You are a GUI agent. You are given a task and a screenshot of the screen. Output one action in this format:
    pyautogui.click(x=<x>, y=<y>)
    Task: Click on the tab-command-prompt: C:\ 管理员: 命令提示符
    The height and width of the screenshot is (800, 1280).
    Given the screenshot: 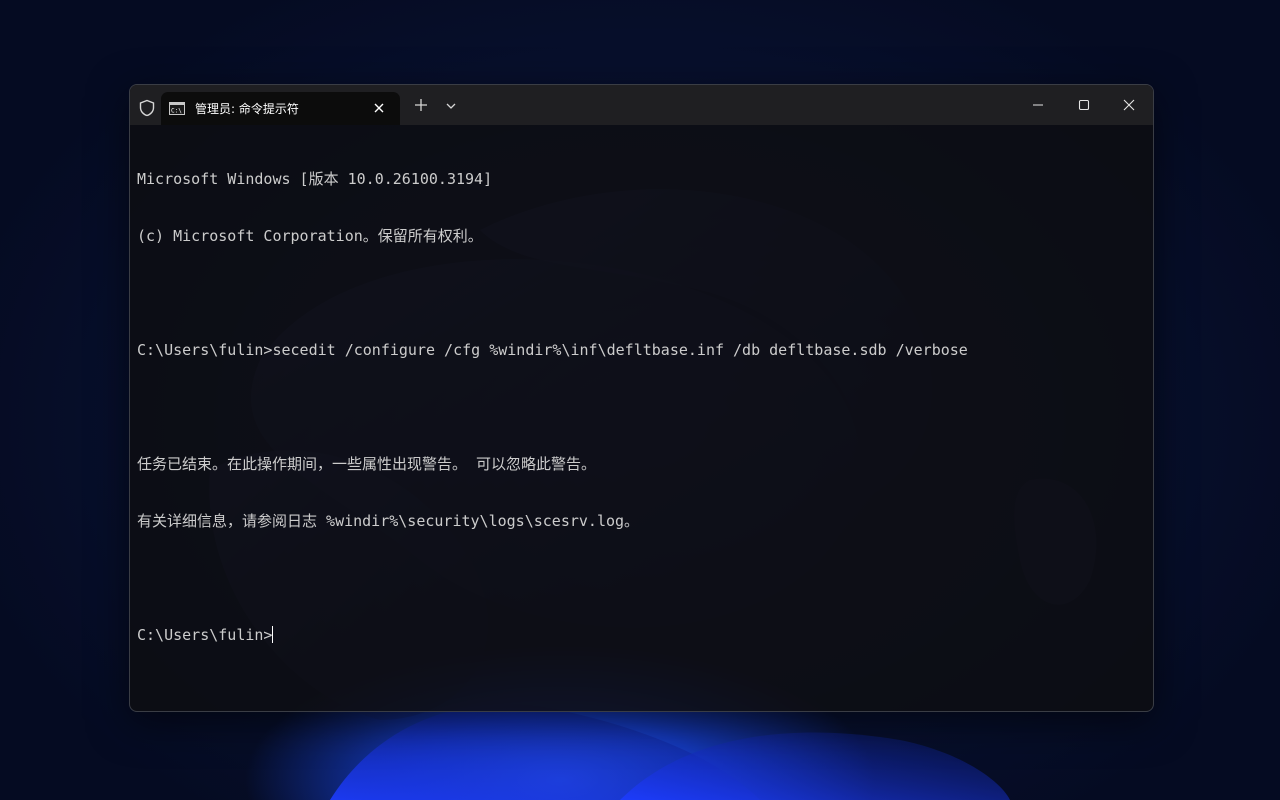 What is the action you would take?
    pyautogui.click(x=280, y=108)
    